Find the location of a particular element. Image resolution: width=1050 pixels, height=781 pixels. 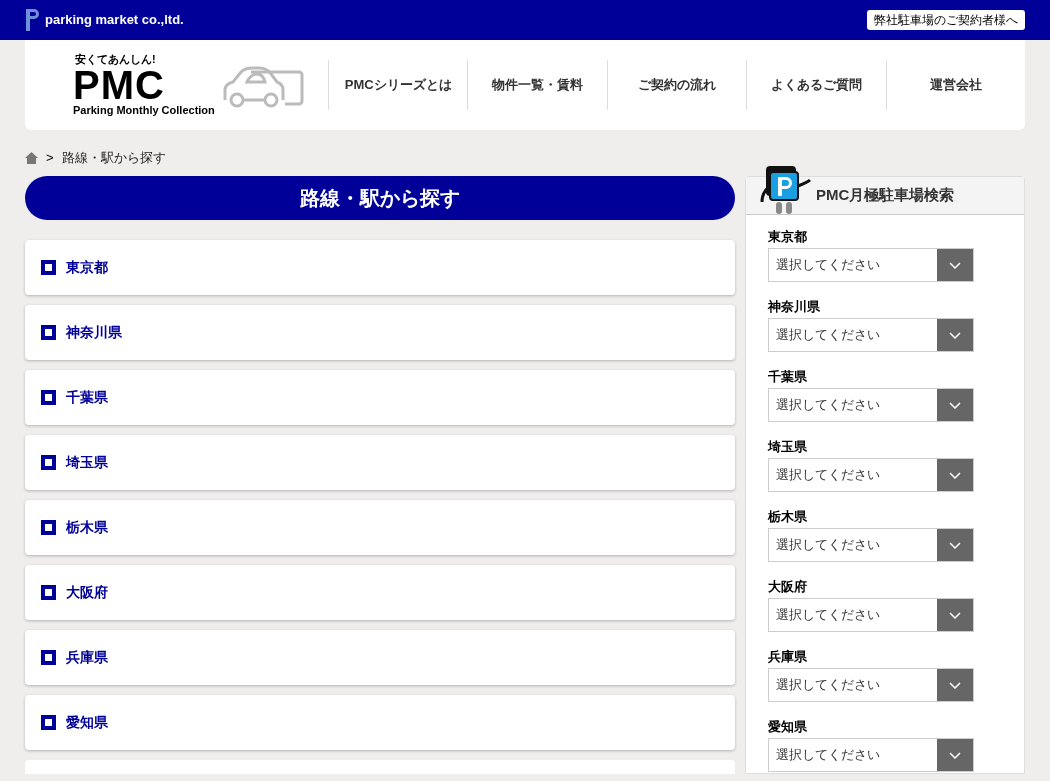

select-label: 大阪府 is located at coordinates (788, 587).